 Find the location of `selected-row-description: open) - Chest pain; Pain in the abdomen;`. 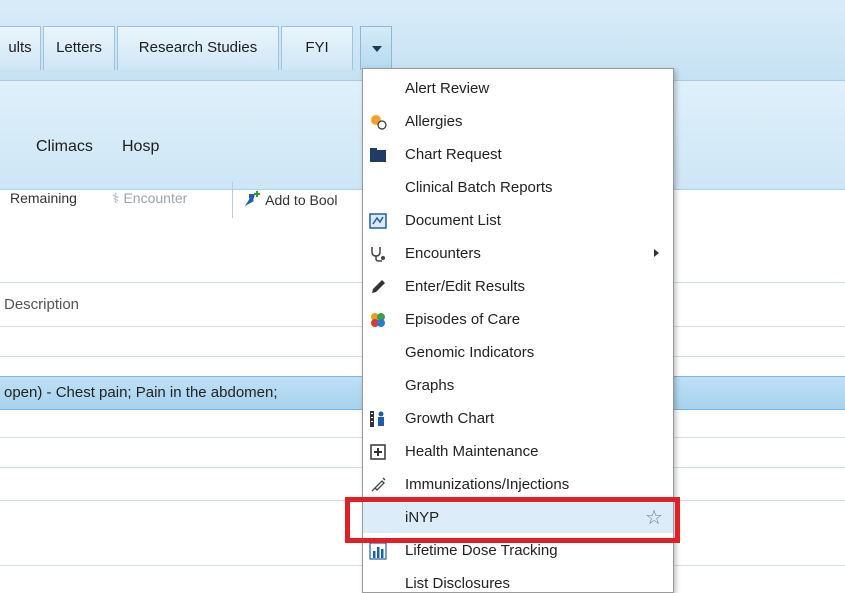

selected-row-description: open) - Chest pain; Pain in the abdomen; is located at coordinates (141, 392).